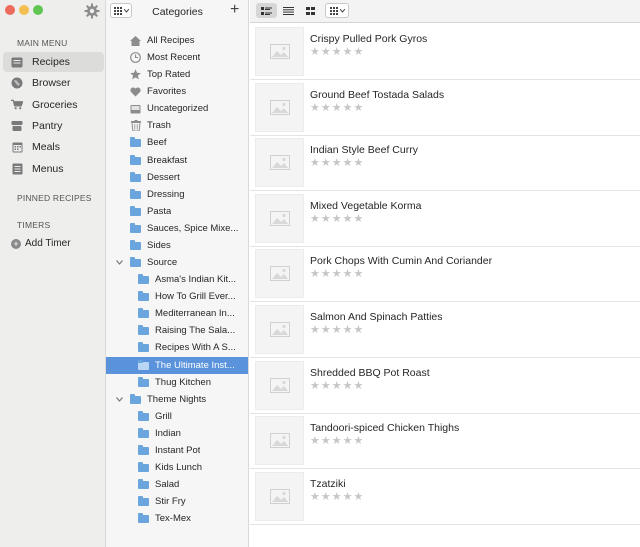 The image size is (640, 547). Describe the element at coordinates (53, 83) in the screenshot. I see `sidebar-item-browser: Browser` at that location.